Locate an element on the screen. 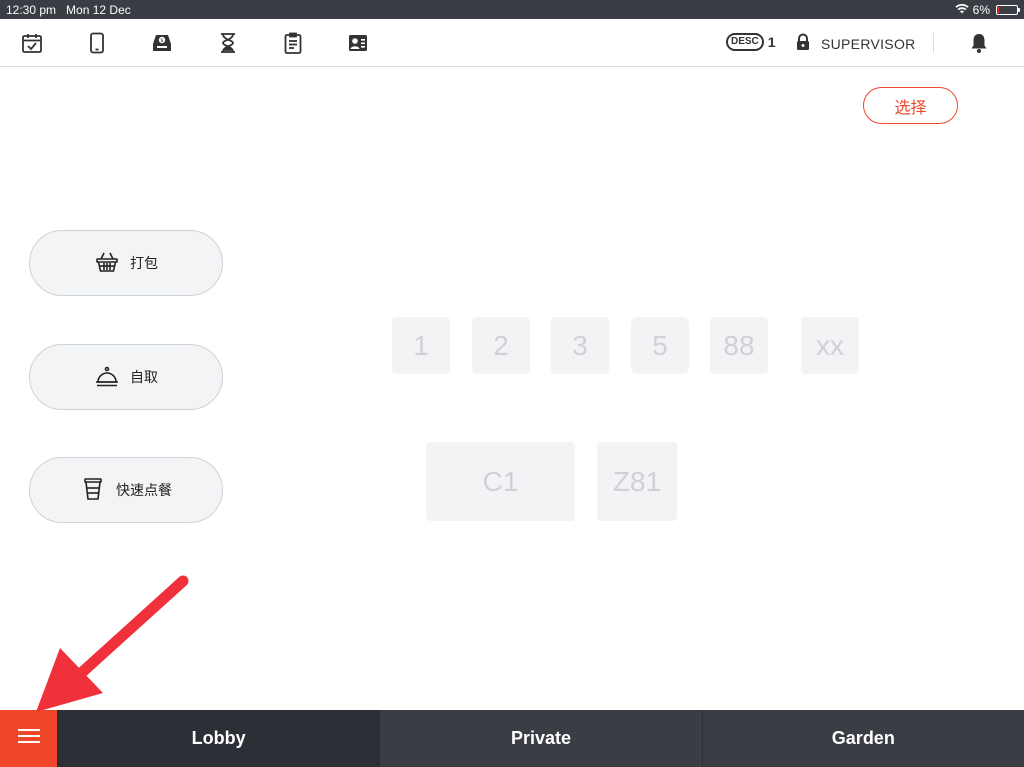 The image size is (1024, 767). status-right: 6% is located at coordinates (987, 9).